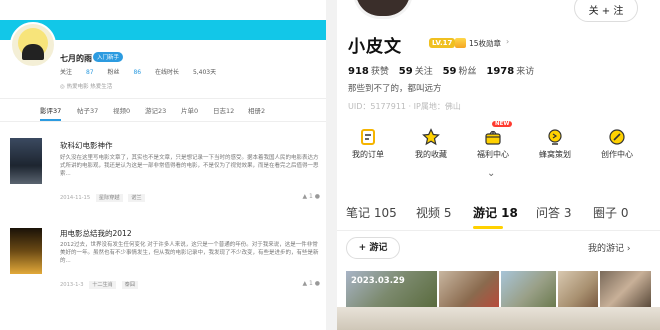 This screenshot has width=660, height=330. Describe the element at coordinates (368, 154) in the screenshot. I see `action-label: 我的订单` at that location.